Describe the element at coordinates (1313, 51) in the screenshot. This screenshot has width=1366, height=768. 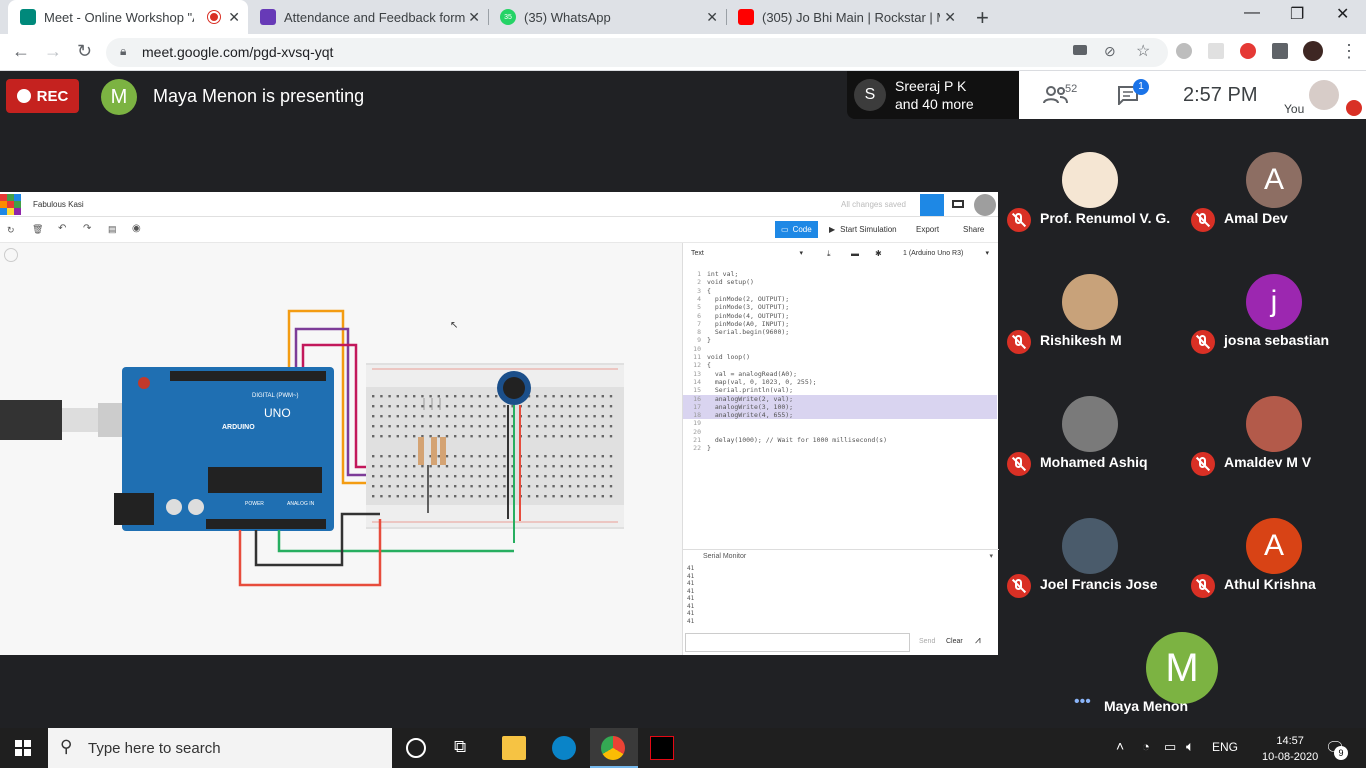
I see `profile-avatar` at that location.